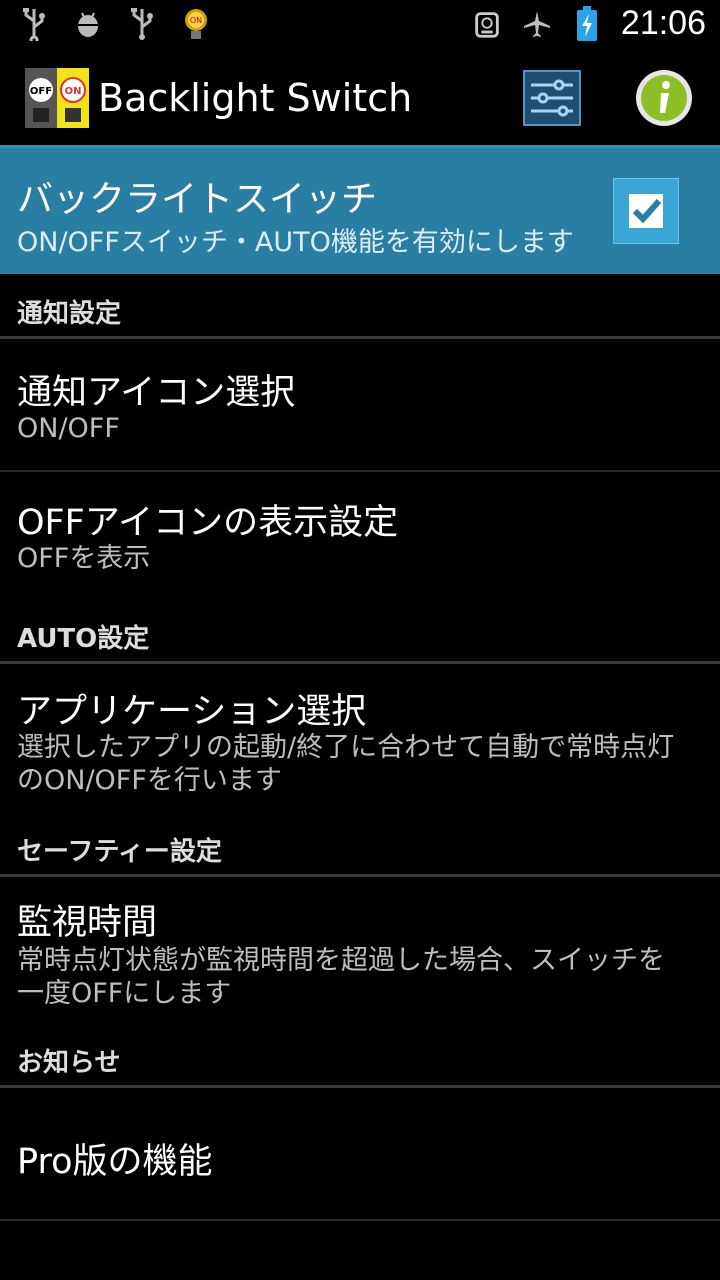 The width and height of the screenshot is (720, 1280). I want to click on svg-text: OFF, so click(41, 91).